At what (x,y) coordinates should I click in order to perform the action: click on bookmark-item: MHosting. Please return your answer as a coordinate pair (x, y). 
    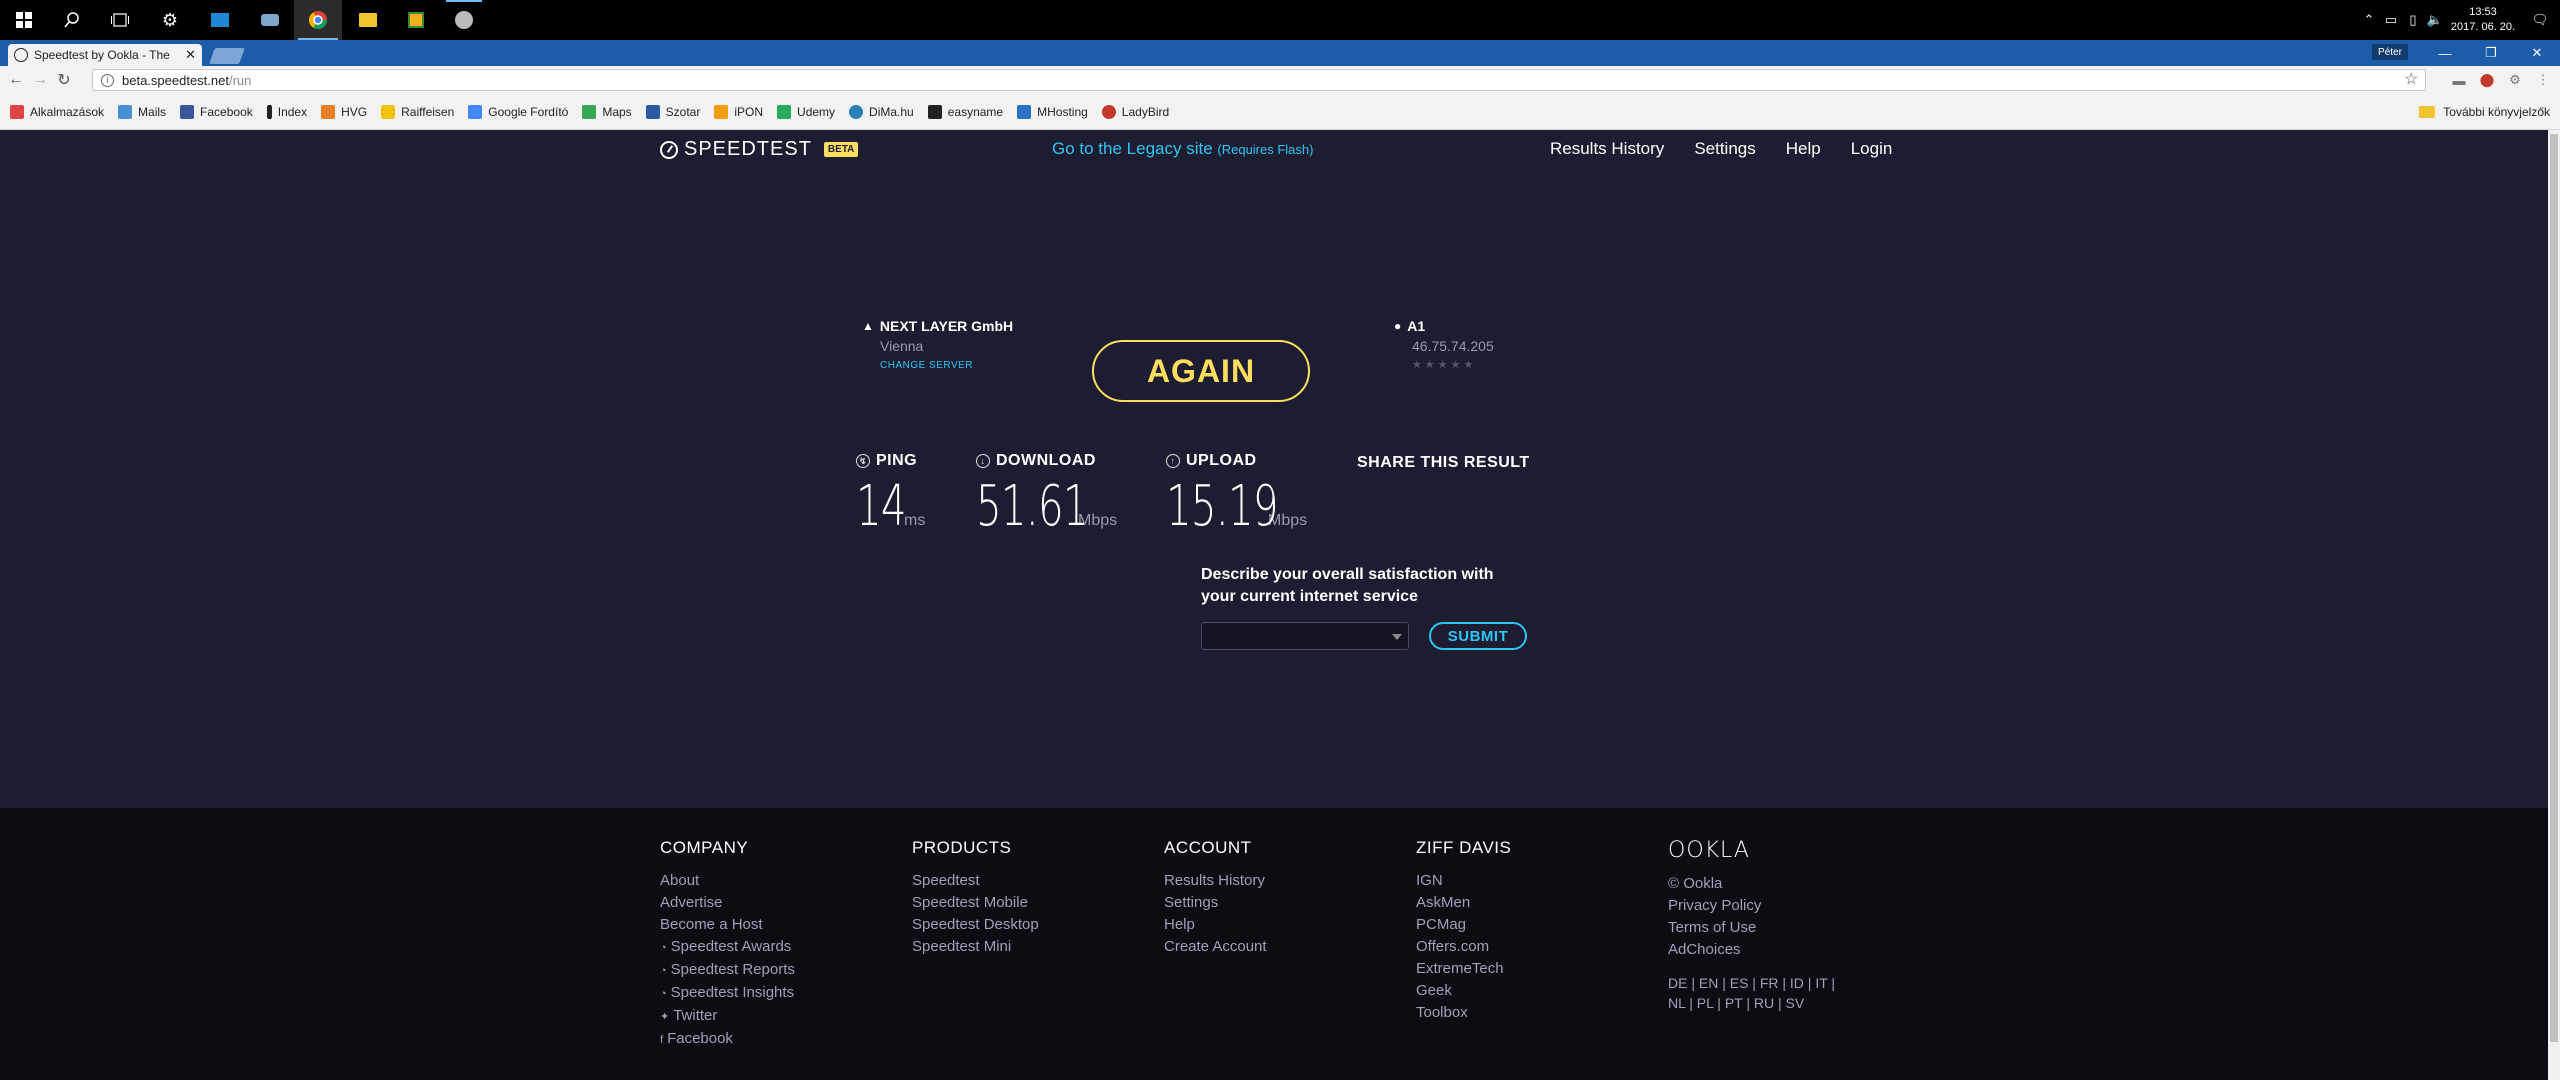
    Looking at the image, I should click on (1052, 111).